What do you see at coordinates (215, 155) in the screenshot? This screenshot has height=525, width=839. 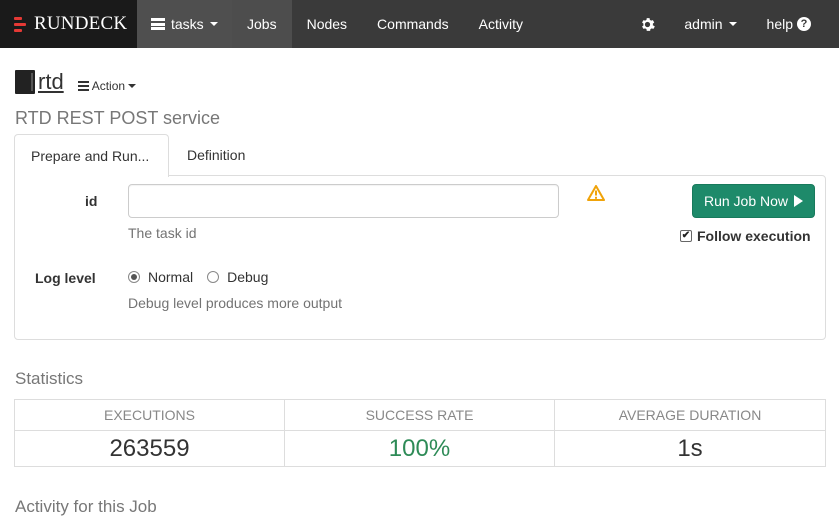 I see `tab-definition: Definition` at bounding box center [215, 155].